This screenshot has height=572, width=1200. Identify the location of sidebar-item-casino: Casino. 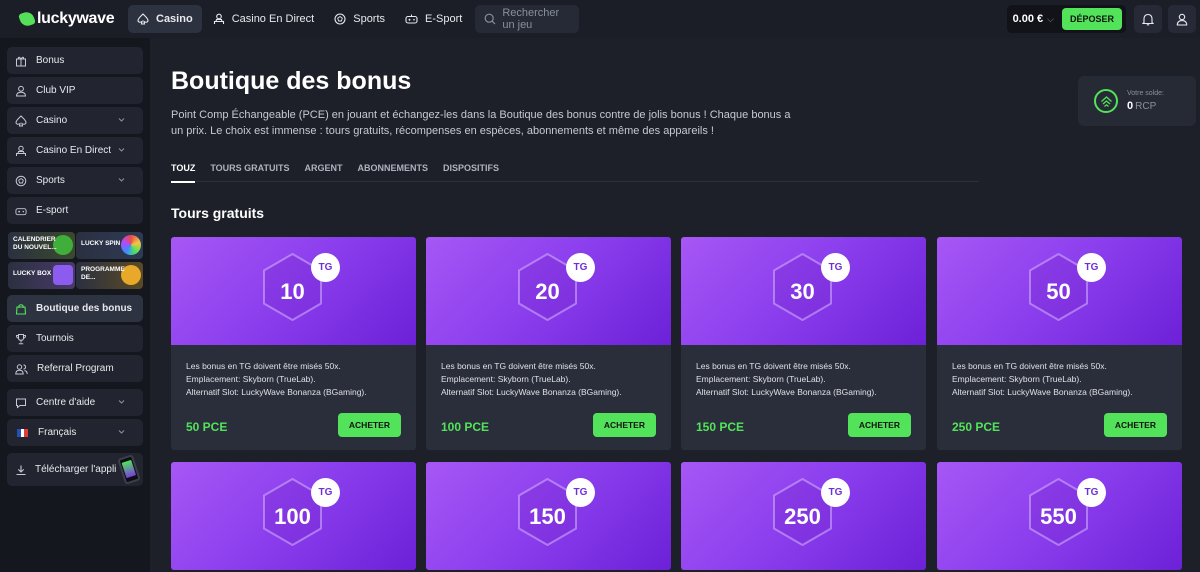
(75, 120).